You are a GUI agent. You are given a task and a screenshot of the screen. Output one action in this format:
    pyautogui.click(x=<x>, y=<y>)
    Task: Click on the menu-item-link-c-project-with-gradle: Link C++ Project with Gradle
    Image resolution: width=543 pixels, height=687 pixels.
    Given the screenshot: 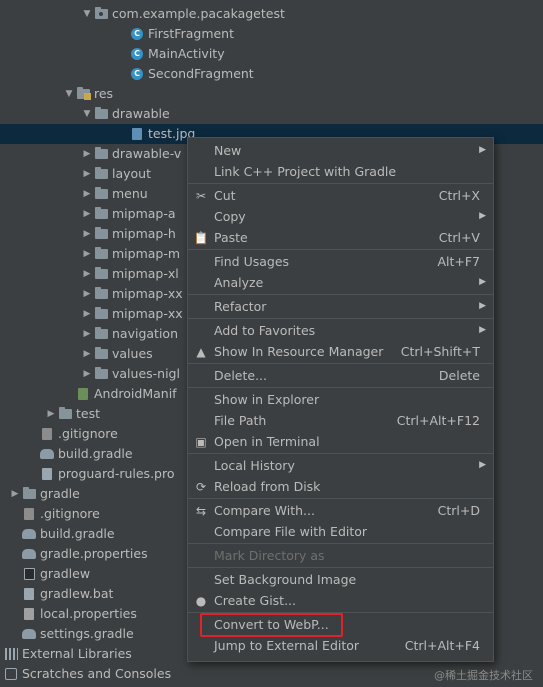 What is the action you would take?
    pyautogui.click(x=340, y=171)
    